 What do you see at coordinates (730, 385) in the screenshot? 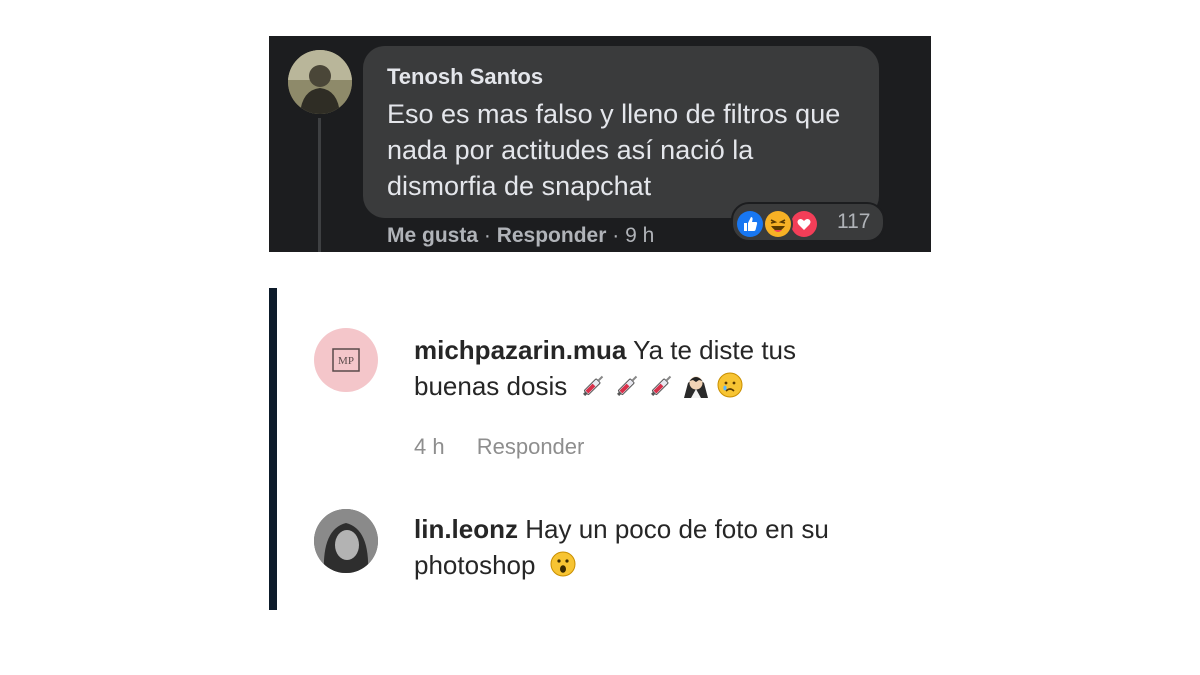
I see `crying-face-icon` at bounding box center [730, 385].